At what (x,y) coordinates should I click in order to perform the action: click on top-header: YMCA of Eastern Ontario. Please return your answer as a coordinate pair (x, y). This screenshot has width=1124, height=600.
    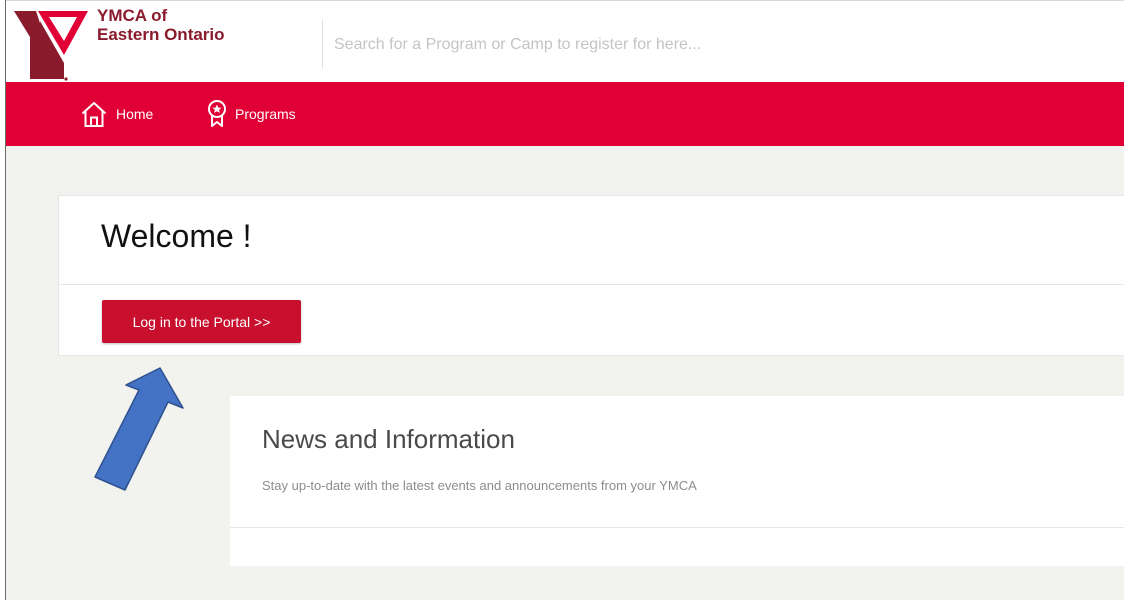
    Looking at the image, I should click on (565, 41).